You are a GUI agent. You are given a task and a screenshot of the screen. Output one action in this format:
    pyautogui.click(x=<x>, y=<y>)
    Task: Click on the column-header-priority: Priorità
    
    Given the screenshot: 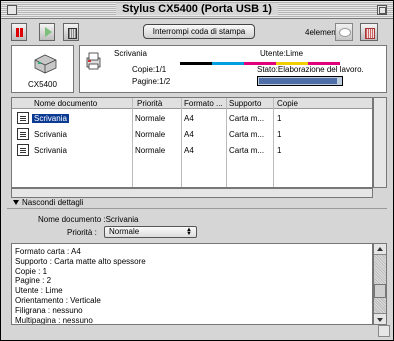 What is the action you would take?
    pyautogui.click(x=149, y=103)
    